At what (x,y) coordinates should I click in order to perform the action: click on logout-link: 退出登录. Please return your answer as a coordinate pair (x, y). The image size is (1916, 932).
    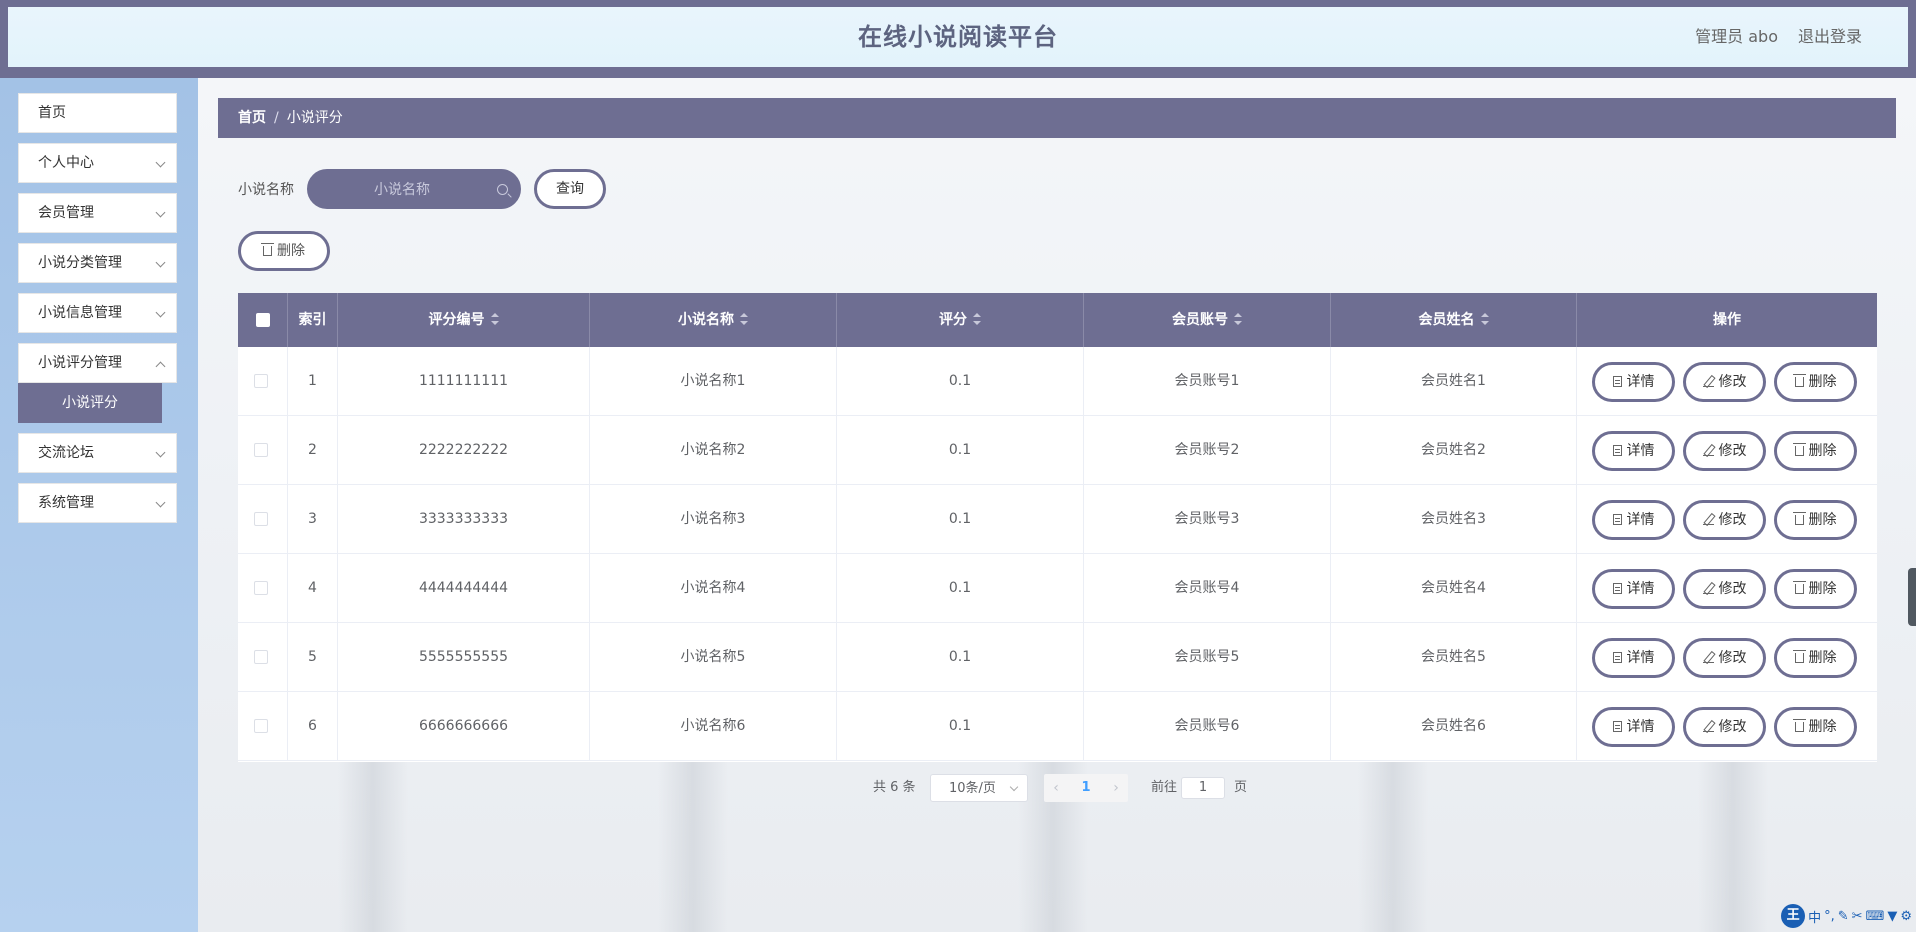
    Looking at the image, I should click on (1830, 37).